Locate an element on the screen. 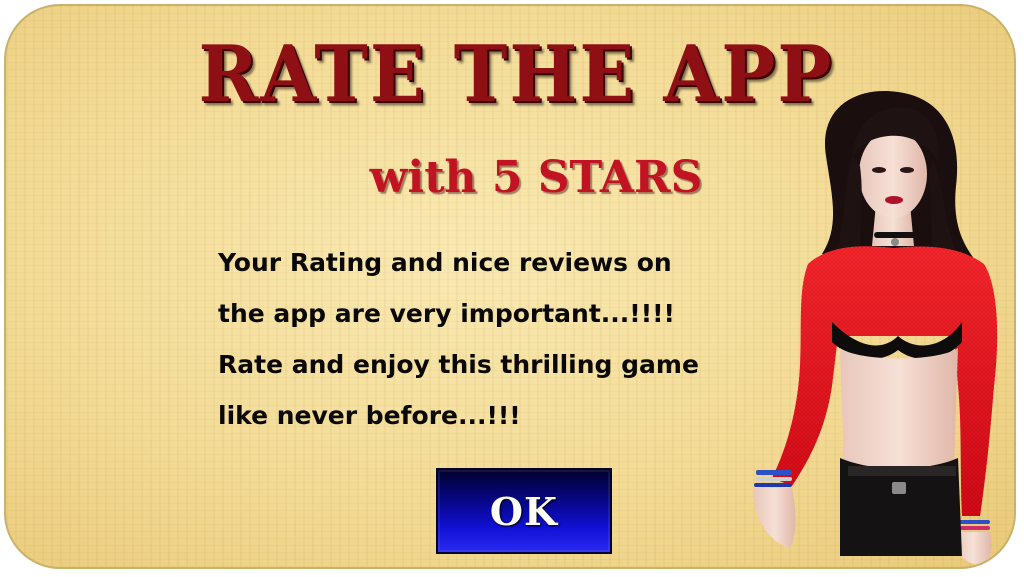 This screenshot has height=577, width=1024. ok-button: OK is located at coordinates (524, 511).